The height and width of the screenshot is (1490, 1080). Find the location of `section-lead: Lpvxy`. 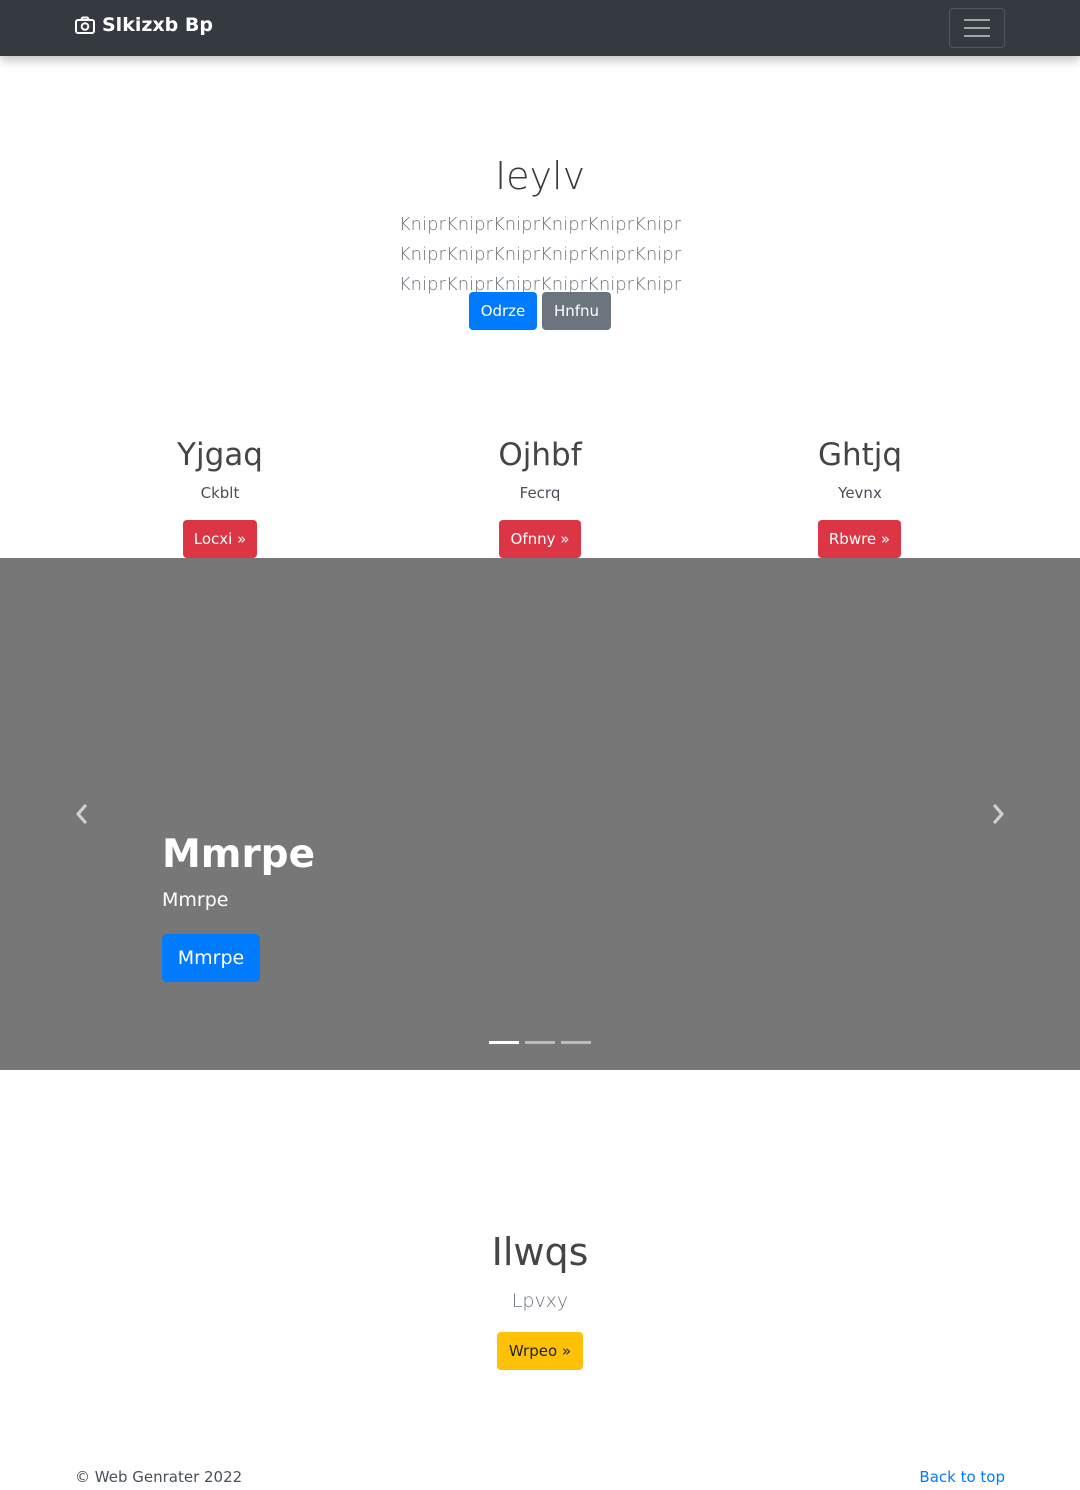

section-lead: Lpvxy is located at coordinates (540, 1301).